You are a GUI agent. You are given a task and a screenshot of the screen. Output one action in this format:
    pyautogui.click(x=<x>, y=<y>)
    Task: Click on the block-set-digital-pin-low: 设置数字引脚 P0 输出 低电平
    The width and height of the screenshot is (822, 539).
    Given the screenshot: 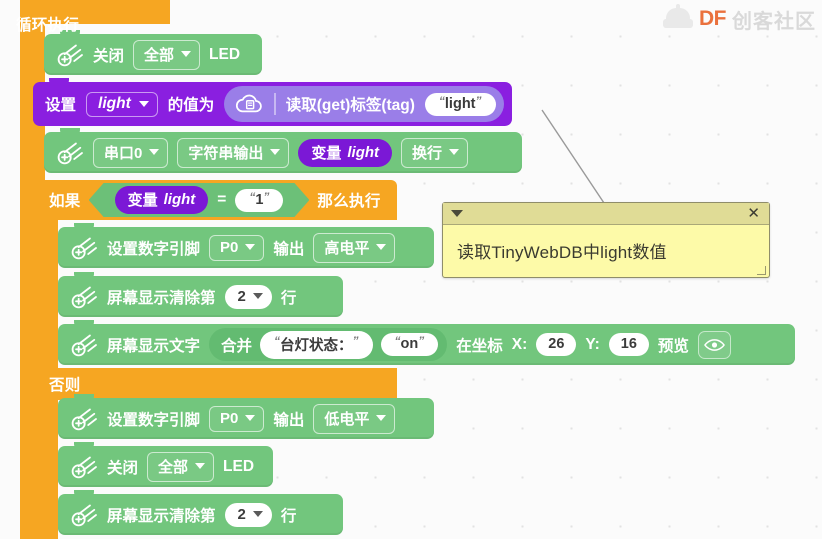 What is the action you would take?
    pyautogui.click(x=246, y=416)
    